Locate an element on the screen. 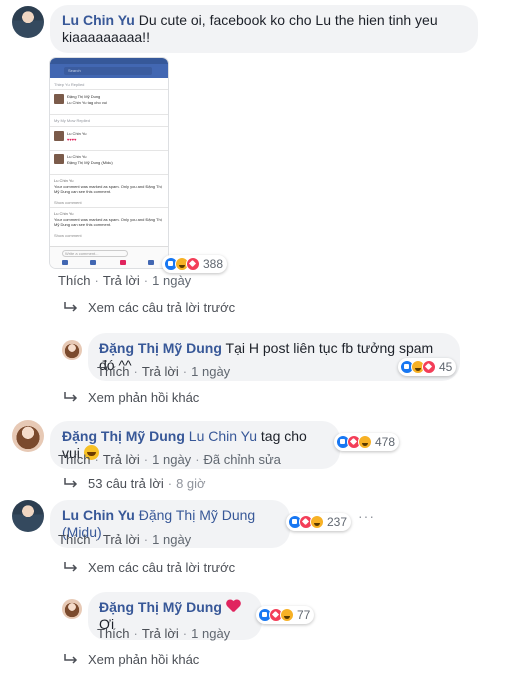 The image size is (515, 673). screenshot-search: Search is located at coordinates (108, 71).